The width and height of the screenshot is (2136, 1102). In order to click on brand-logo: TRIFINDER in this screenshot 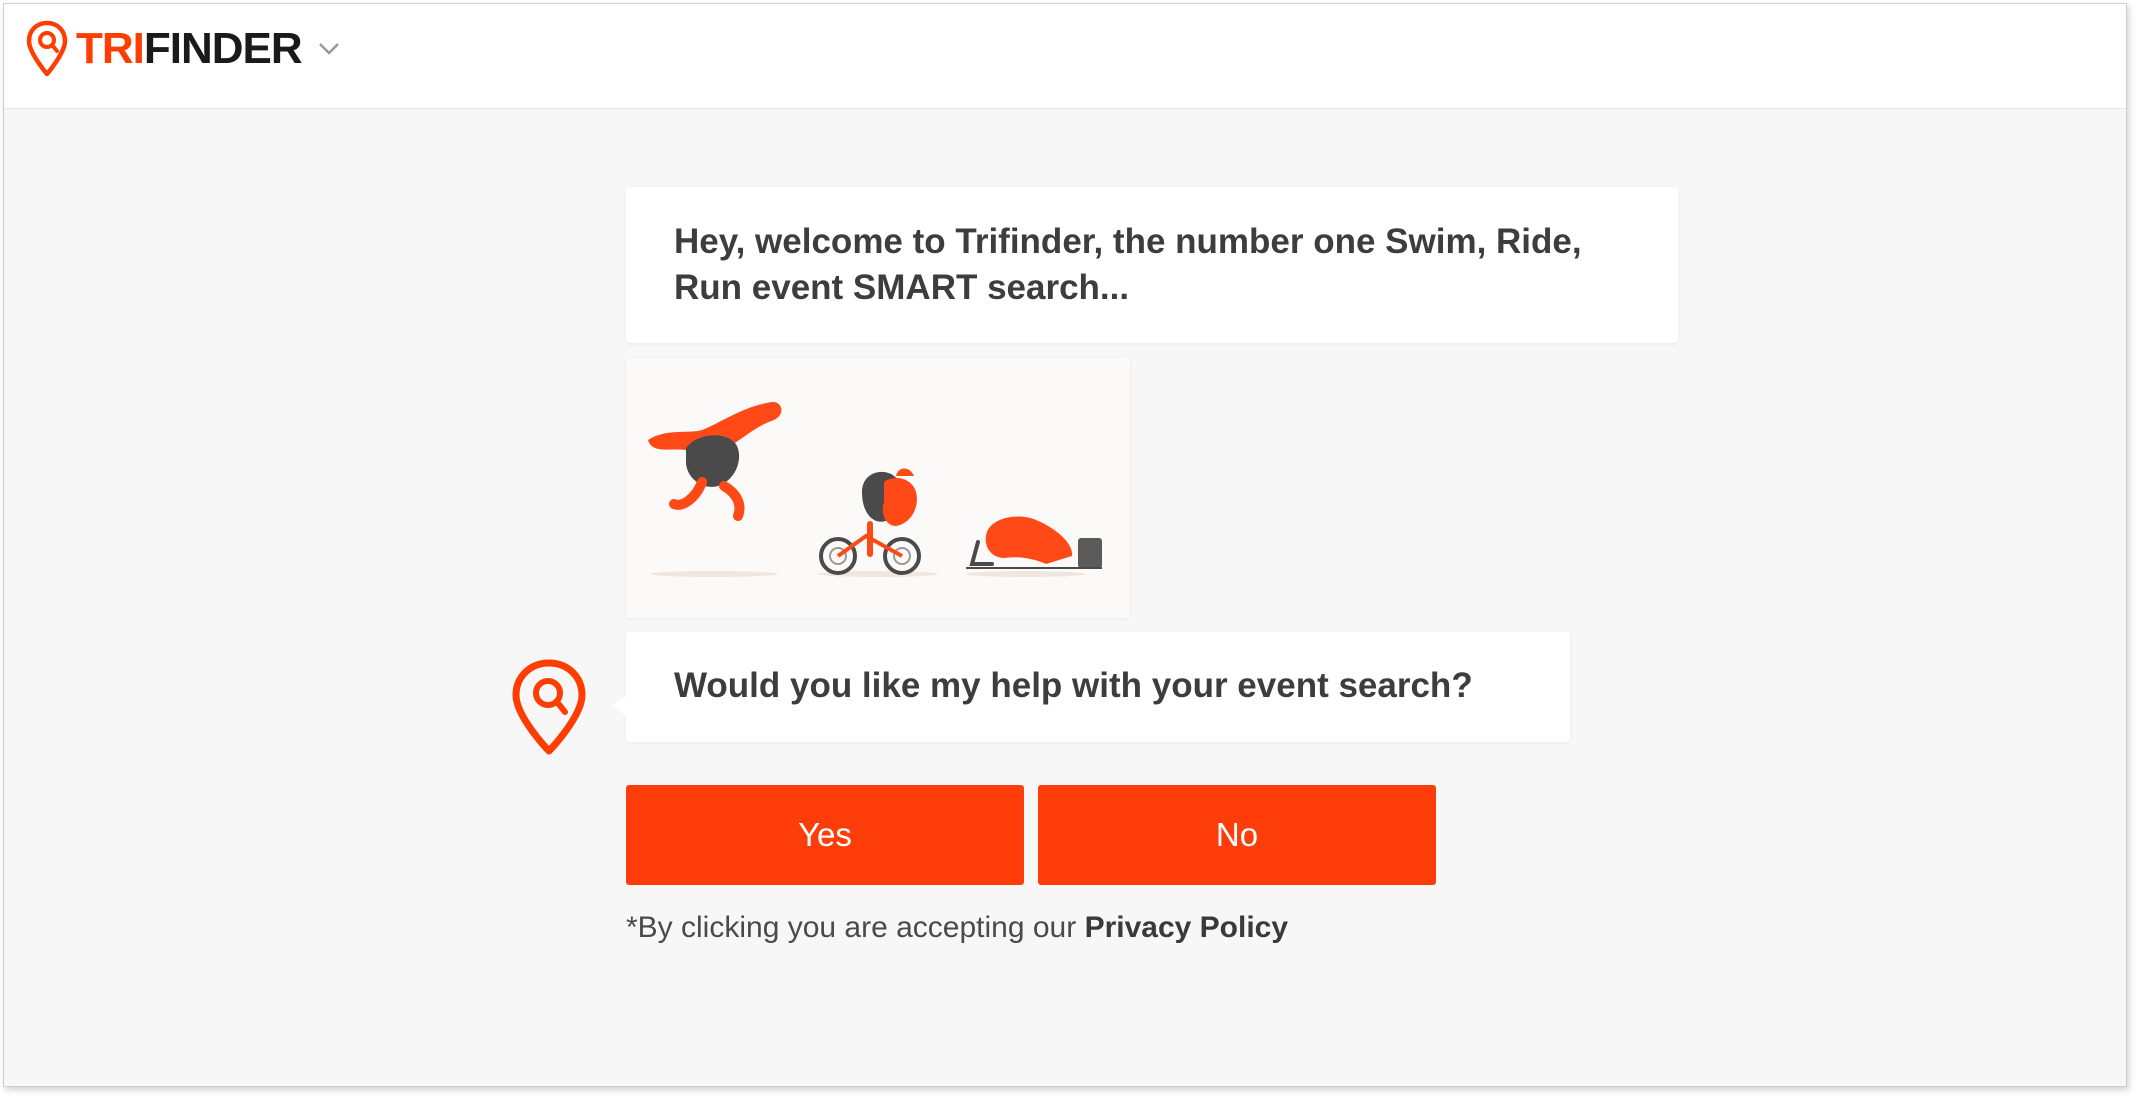, I will do `click(183, 49)`.